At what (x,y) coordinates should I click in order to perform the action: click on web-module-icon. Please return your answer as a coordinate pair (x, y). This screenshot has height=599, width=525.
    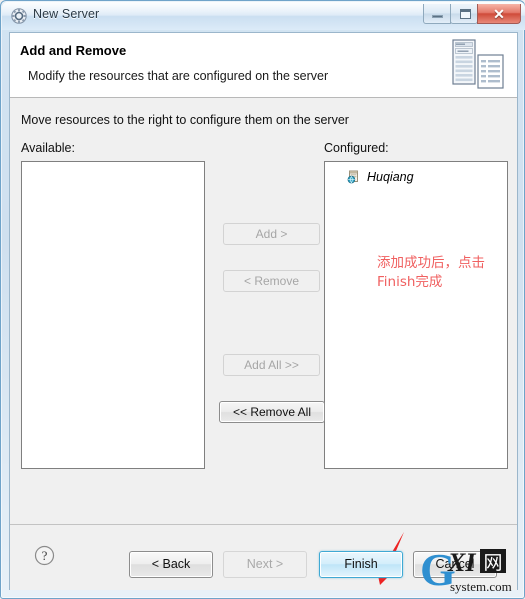
    Looking at the image, I should click on (354, 176).